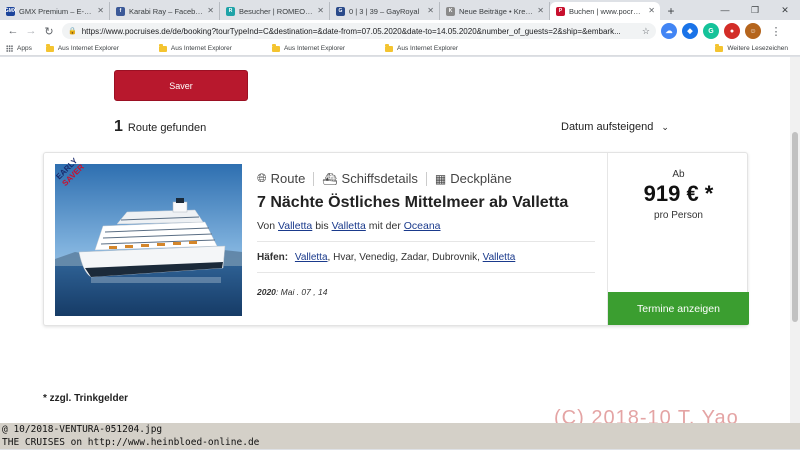 The image size is (800, 450). Describe the element at coordinates (426, 178) in the screenshot. I see `detail-tabs: 🌐︎ Route ⛴︎ Schiffsdetails ▦ Deckpläne` at that location.